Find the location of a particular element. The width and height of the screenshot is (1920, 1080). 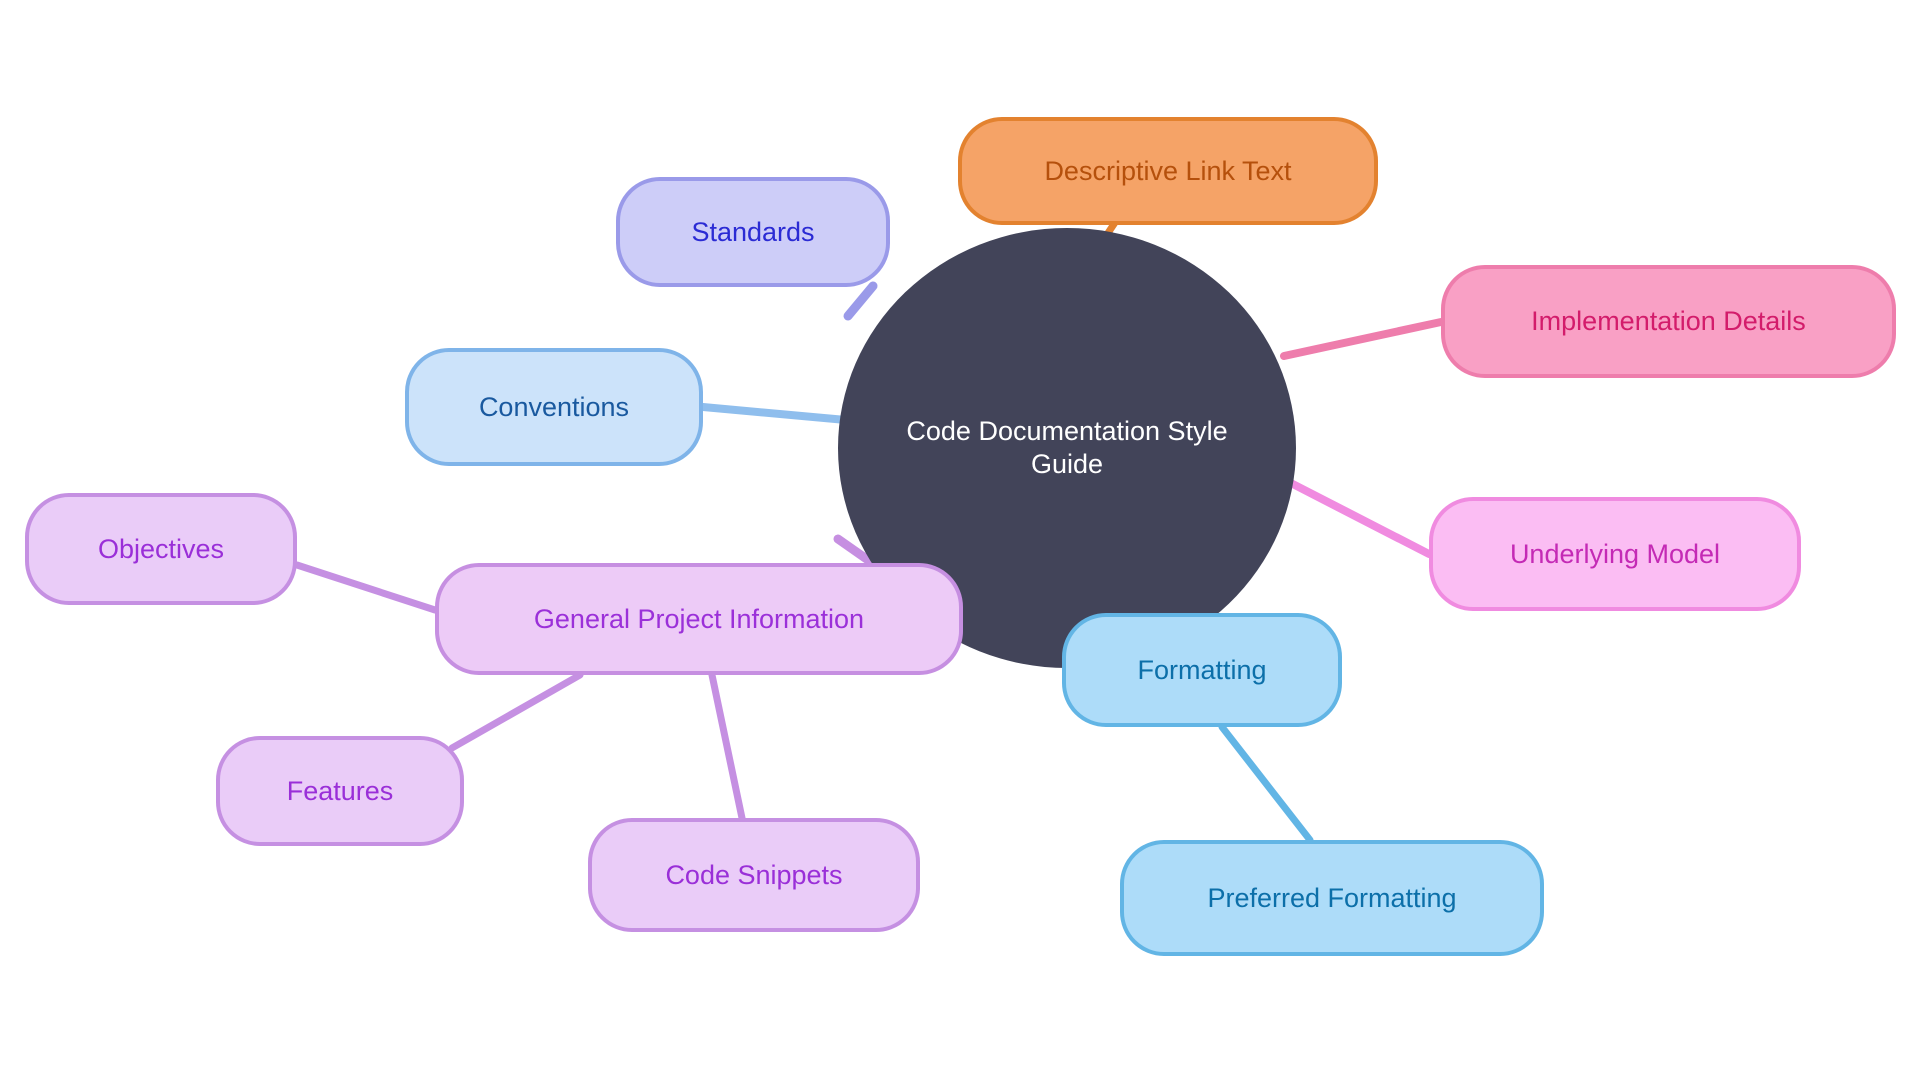

mindmap-node-descriptive-link-text: Descriptive Link Text is located at coordinates (1168, 171).